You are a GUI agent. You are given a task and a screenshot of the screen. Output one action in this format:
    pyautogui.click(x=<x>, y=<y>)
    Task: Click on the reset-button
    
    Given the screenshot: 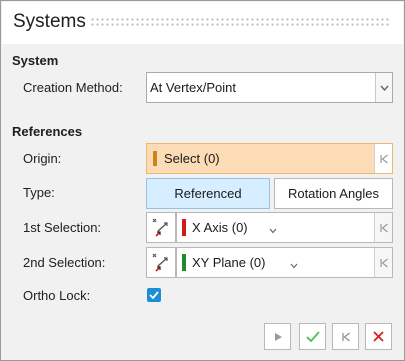 What is the action you would take?
    pyautogui.click(x=345, y=336)
    